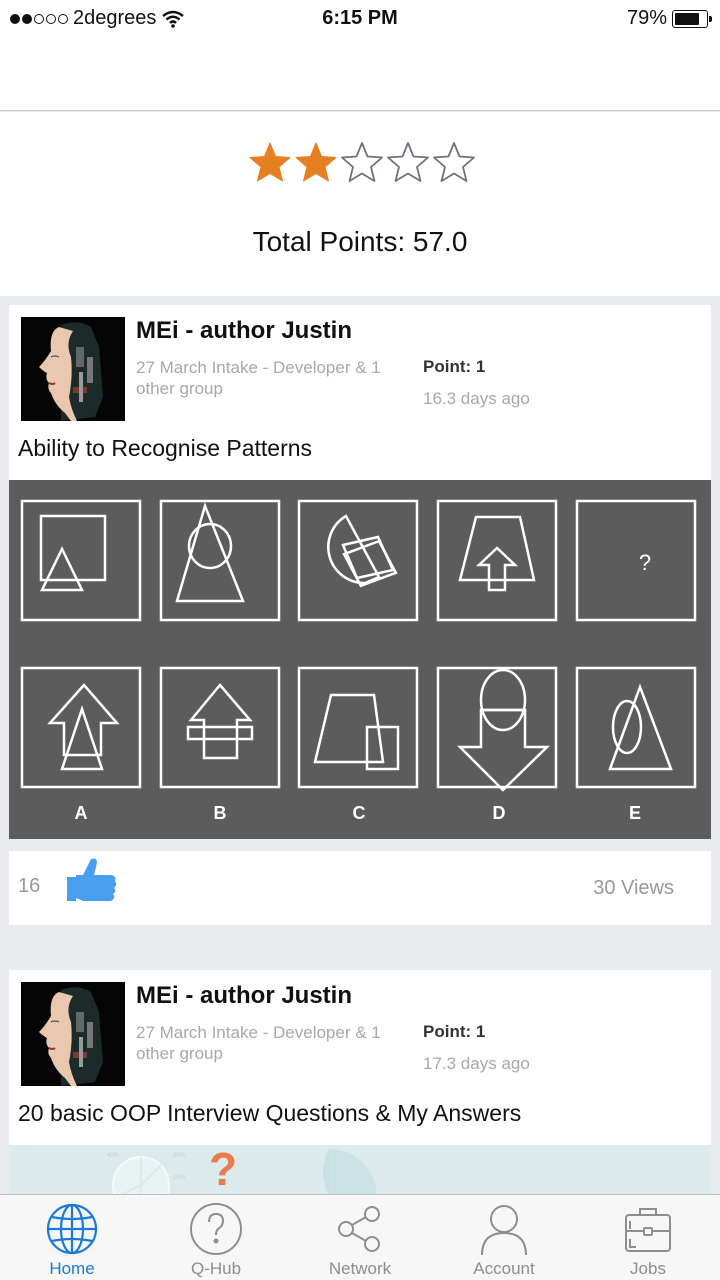 This screenshot has width=720, height=1280. What do you see at coordinates (504, 1268) in the screenshot?
I see `tab-label: Account` at bounding box center [504, 1268].